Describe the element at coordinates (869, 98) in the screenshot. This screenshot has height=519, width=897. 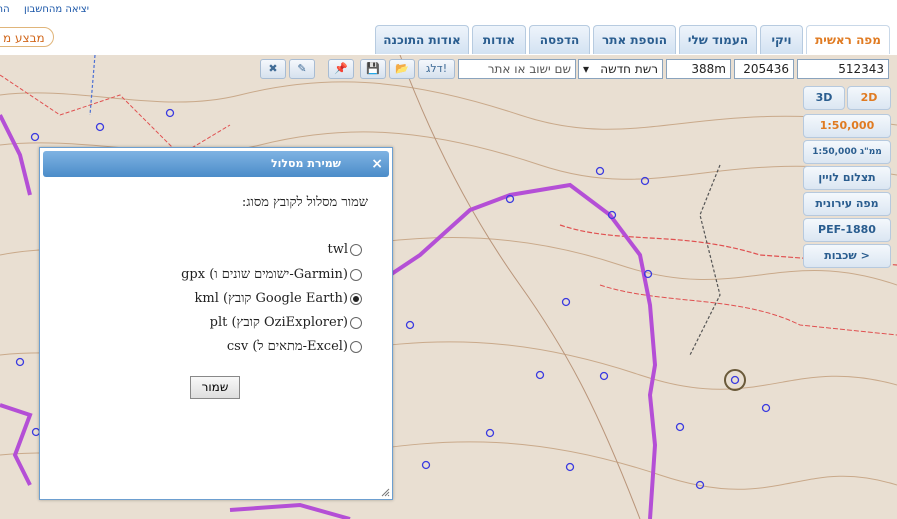
I see `mode-2d-button: 2D` at that location.